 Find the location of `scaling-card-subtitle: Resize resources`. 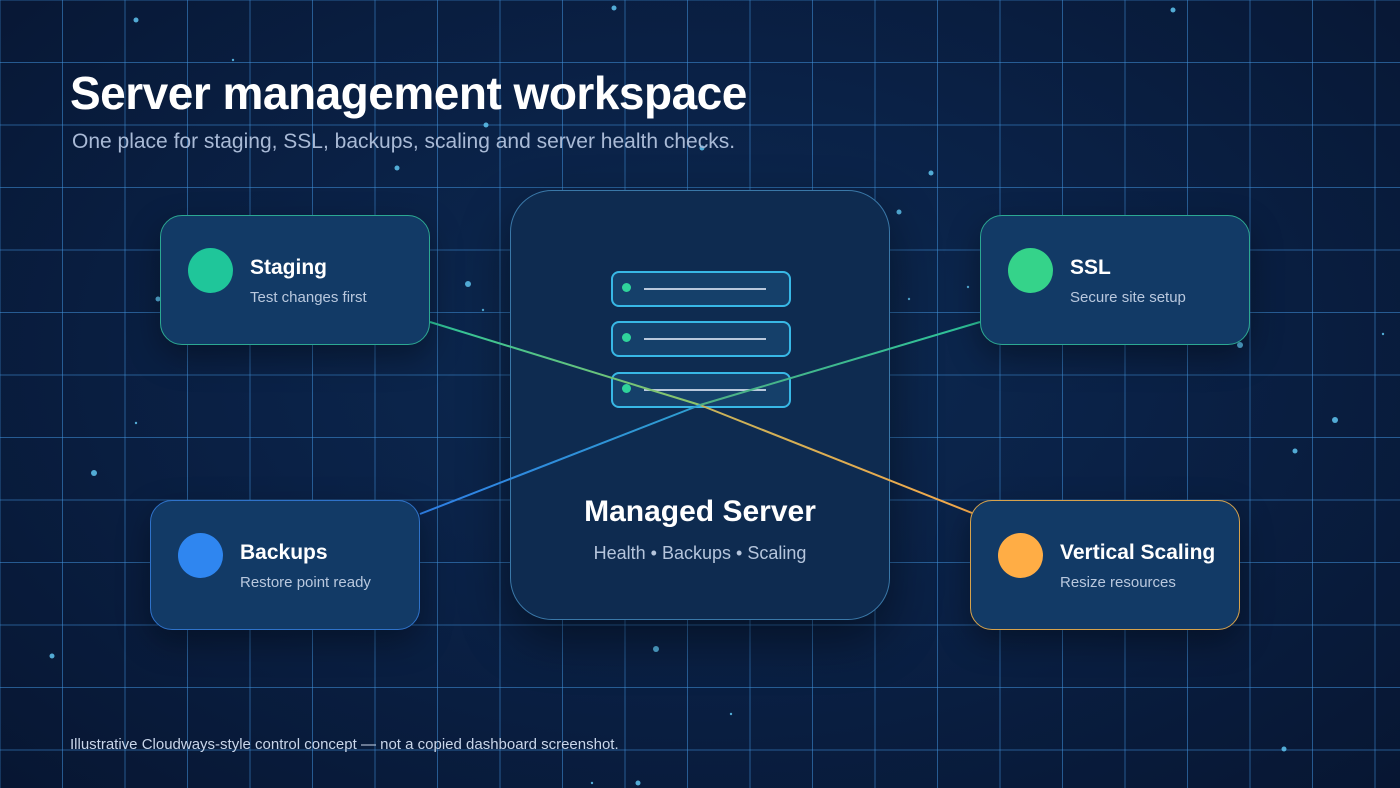

scaling-card-subtitle: Resize resources is located at coordinates (1118, 582).